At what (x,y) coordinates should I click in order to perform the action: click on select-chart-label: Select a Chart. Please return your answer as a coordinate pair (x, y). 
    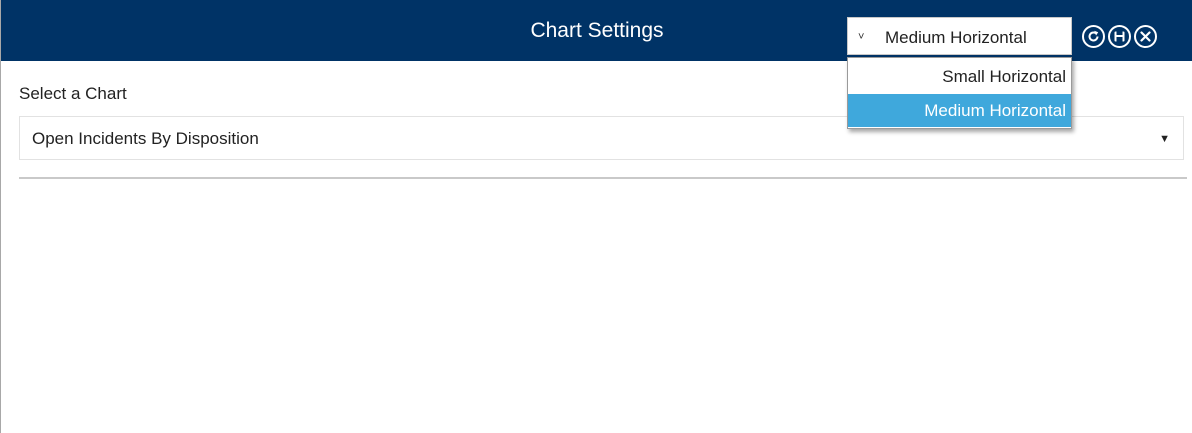
    Looking at the image, I should click on (73, 93).